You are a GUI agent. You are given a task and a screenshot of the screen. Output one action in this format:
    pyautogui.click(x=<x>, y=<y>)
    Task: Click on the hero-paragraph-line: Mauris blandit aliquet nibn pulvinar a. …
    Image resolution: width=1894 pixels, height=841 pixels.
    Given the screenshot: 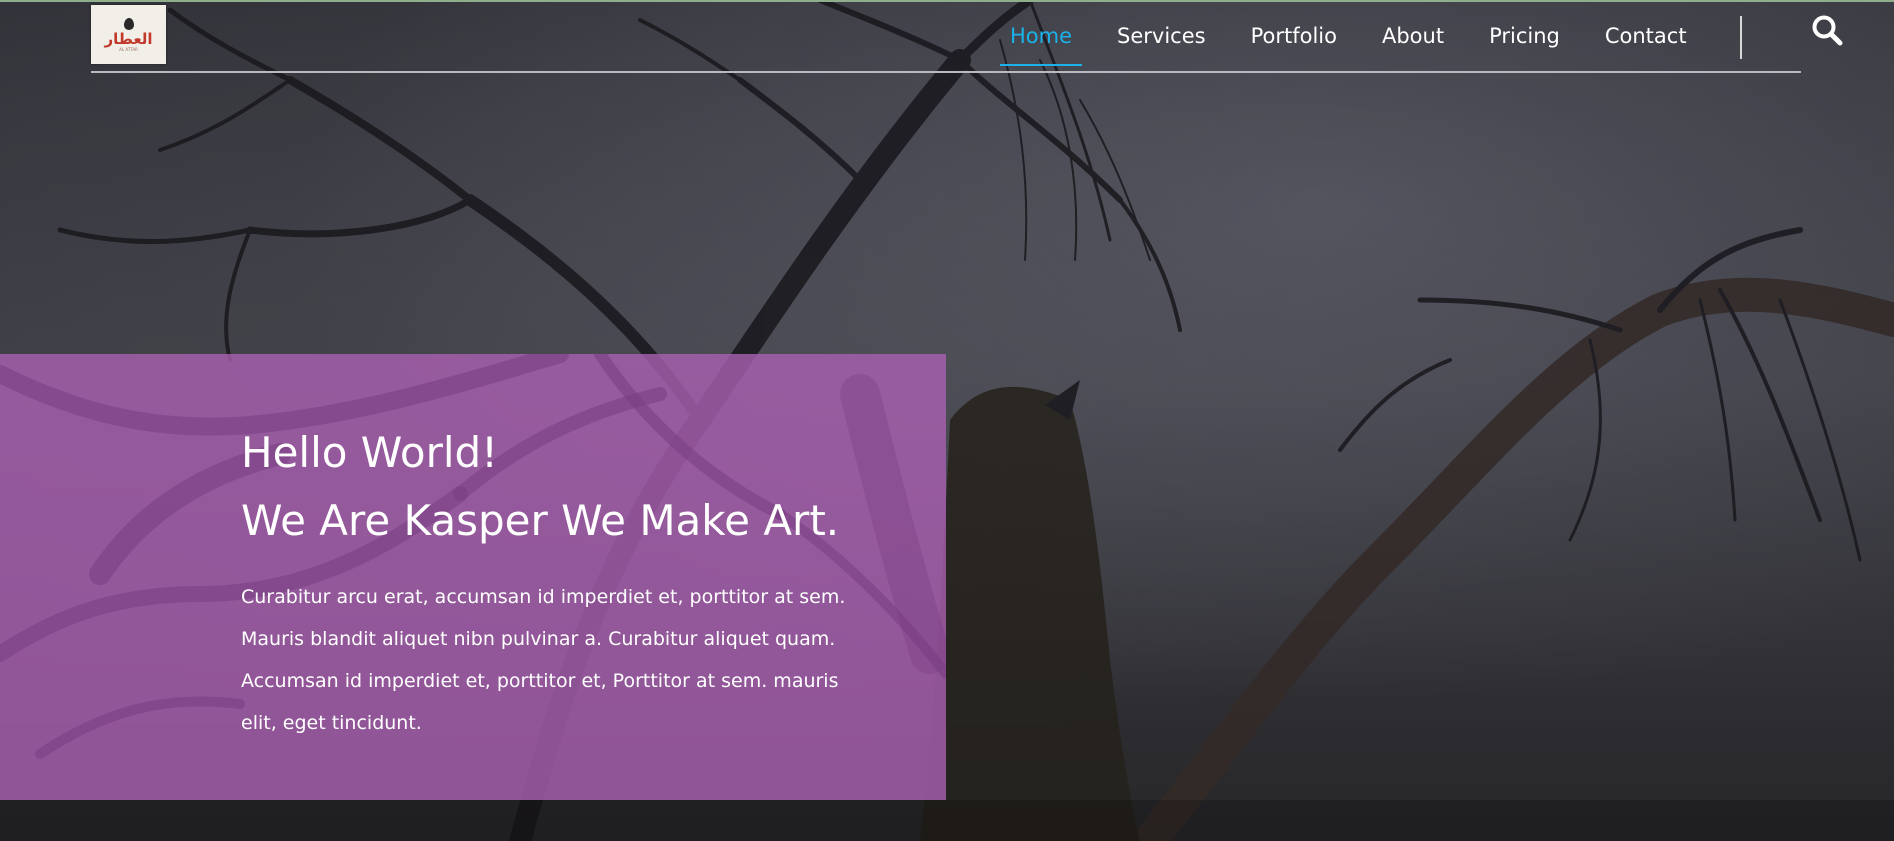 What is the action you would take?
    pyautogui.click(x=538, y=639)
    